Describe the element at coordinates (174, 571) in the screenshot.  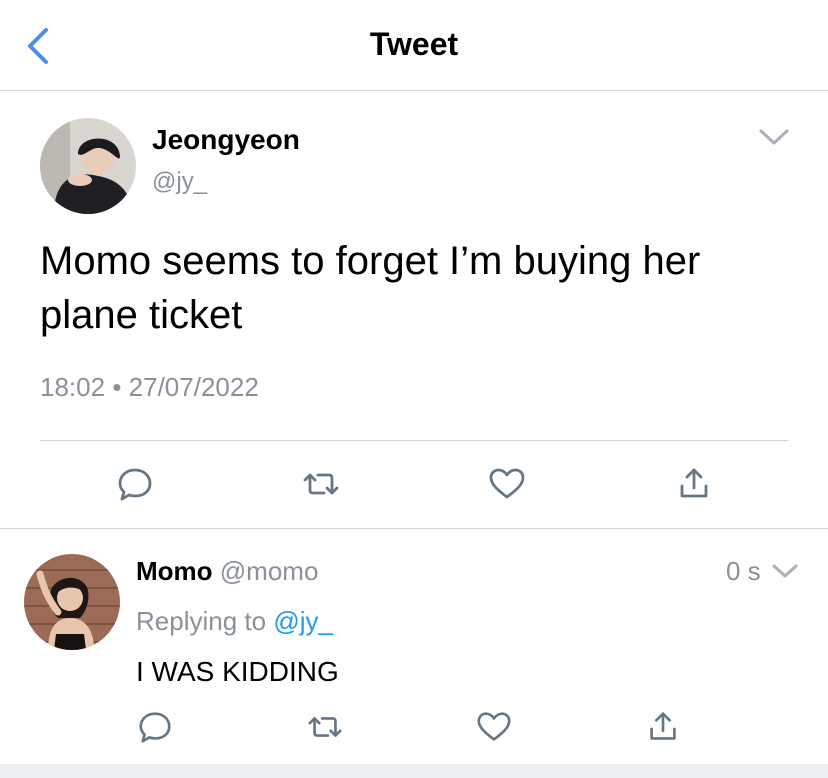
I see `reply-author-name: Momo` at that location.